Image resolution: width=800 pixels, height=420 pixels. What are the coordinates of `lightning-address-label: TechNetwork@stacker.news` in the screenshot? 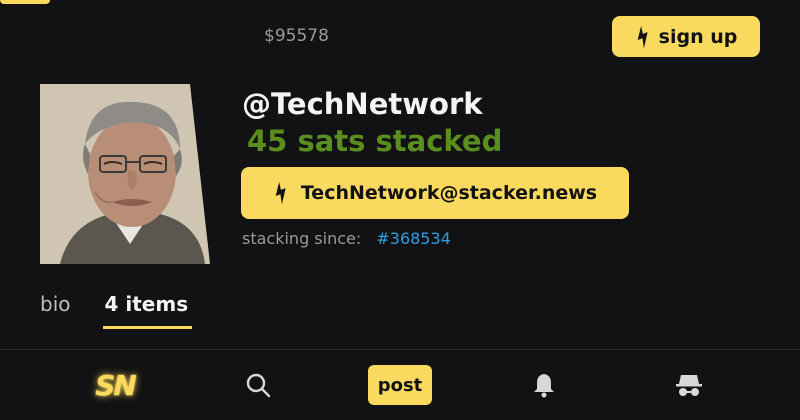 It's located at (449, 193).